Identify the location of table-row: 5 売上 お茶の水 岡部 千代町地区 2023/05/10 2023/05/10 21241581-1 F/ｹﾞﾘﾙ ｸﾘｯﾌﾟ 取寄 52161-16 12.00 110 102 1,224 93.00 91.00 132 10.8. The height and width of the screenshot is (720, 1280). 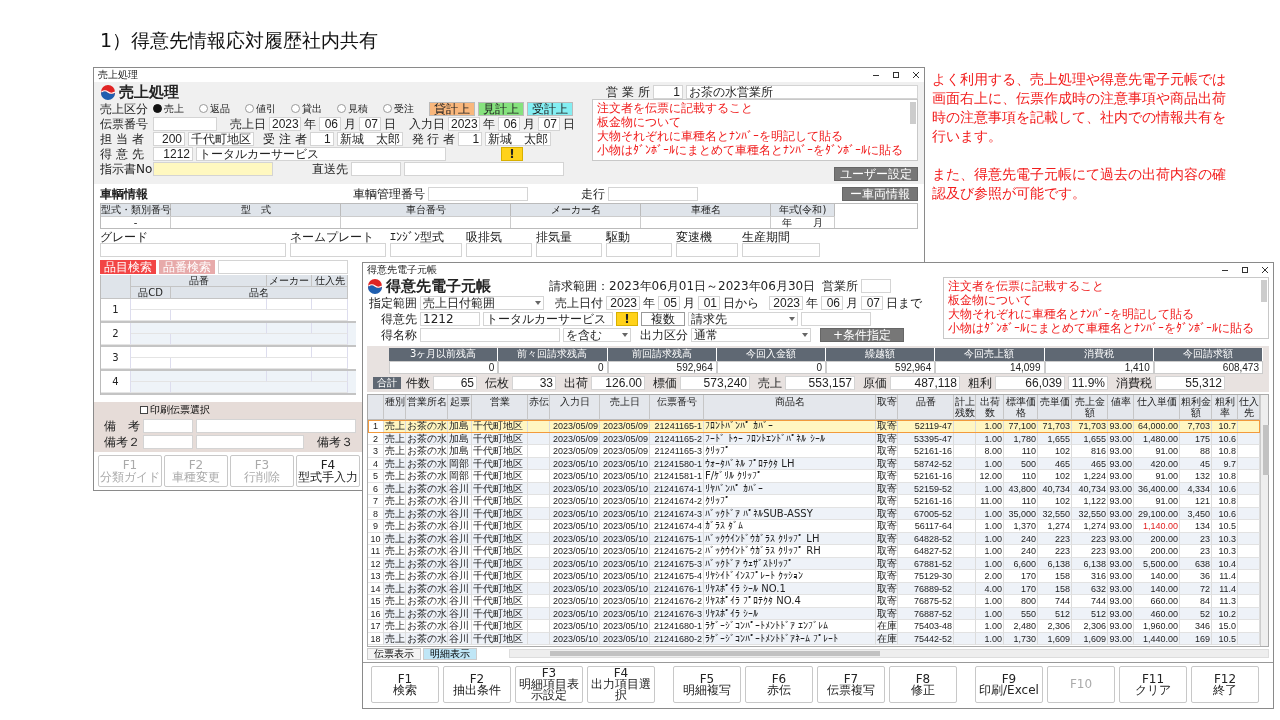
(814, 476).